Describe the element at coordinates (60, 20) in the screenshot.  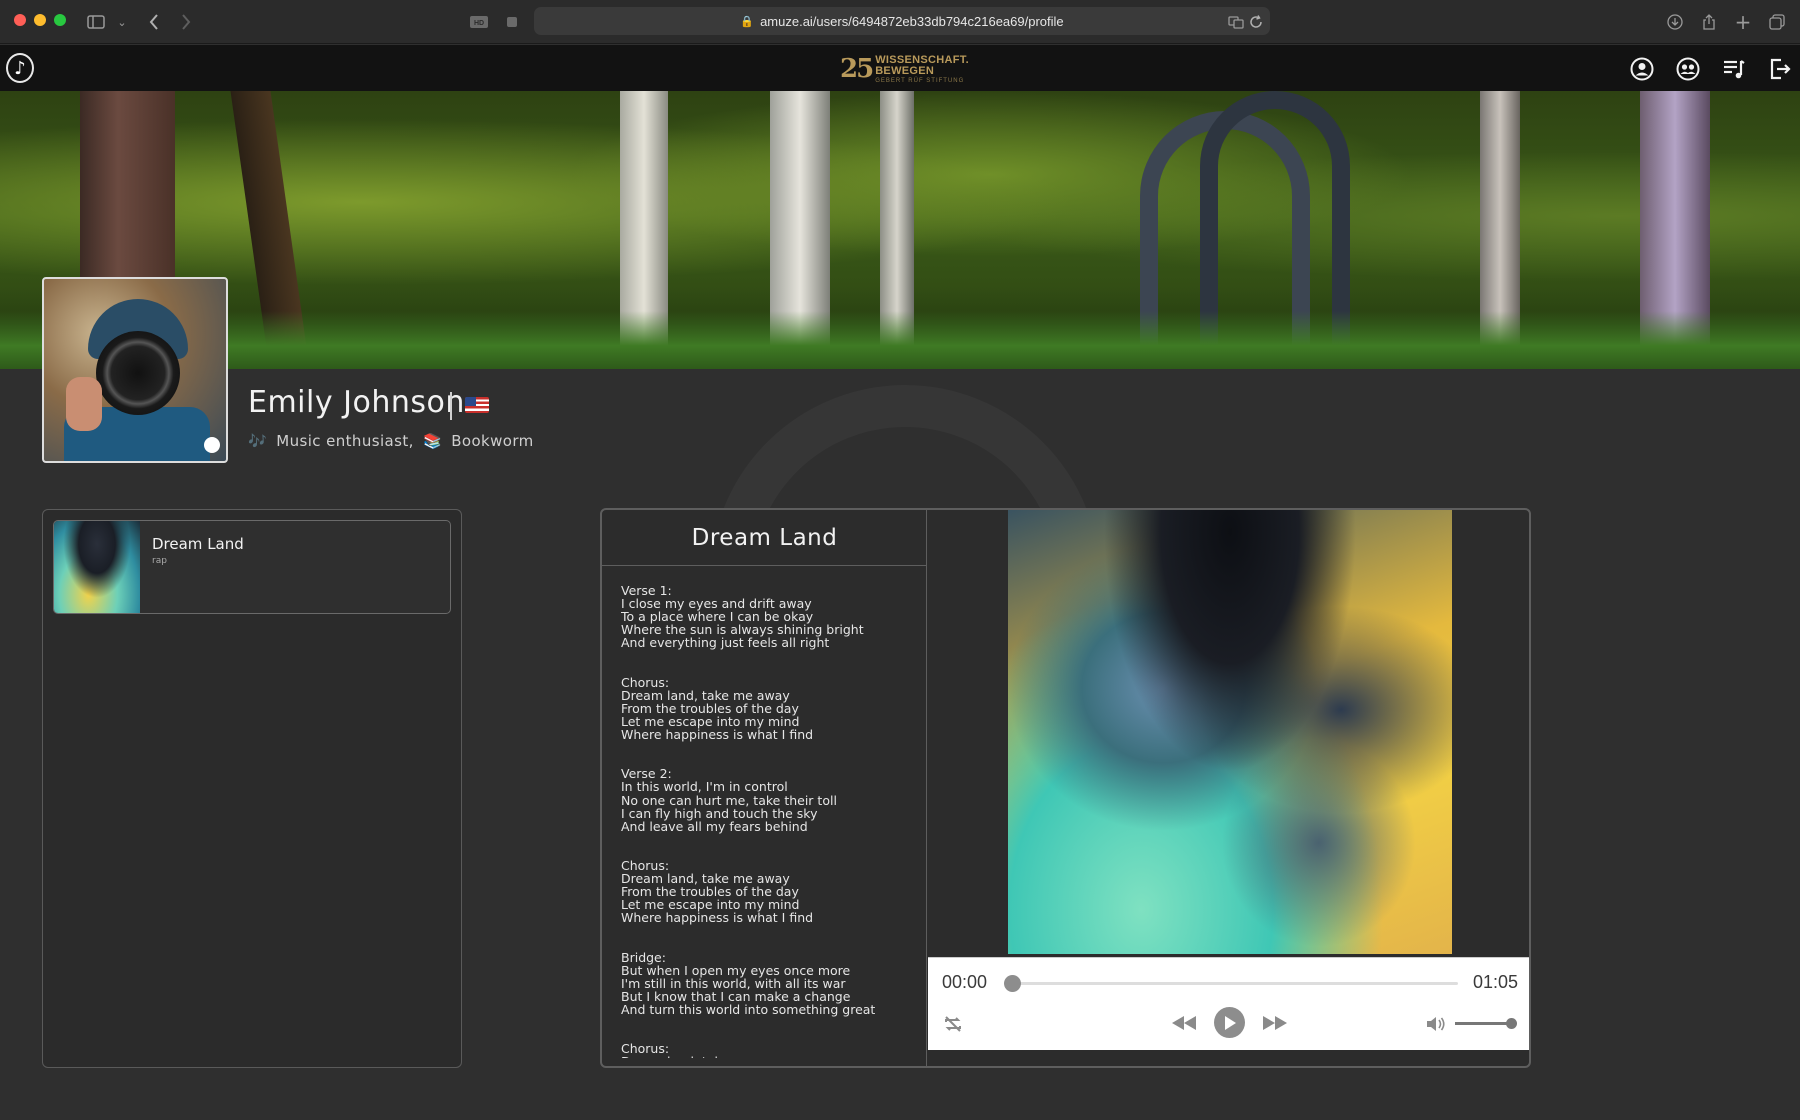
I see `zoom-window-button` at that location.